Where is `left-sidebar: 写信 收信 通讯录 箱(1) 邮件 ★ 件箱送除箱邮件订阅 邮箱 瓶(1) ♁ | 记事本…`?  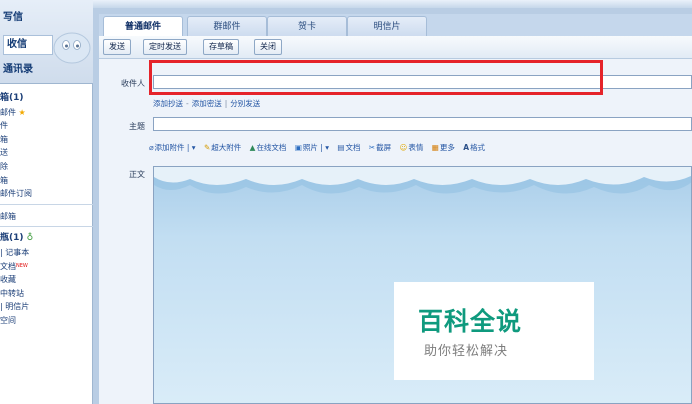 left-sidebar: 写信 收信 通讯录 箱(1) 邮件 ★ 件箱送除箱邮件订阅 邮箱 瓶(1) ♁ | 记事本… is located at coordinates (46, 202).